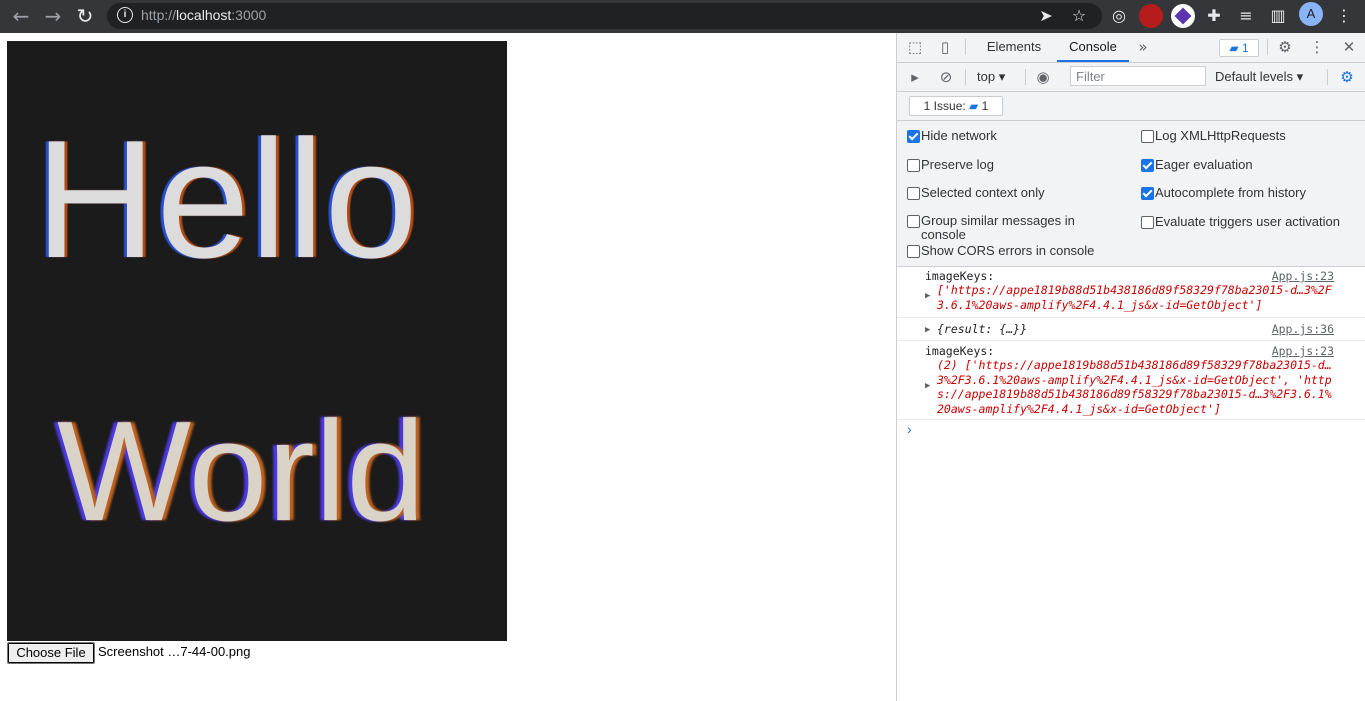  I want to click on console-message: App.js:36 ▶ {result: {…}}, so click(1131, 329).